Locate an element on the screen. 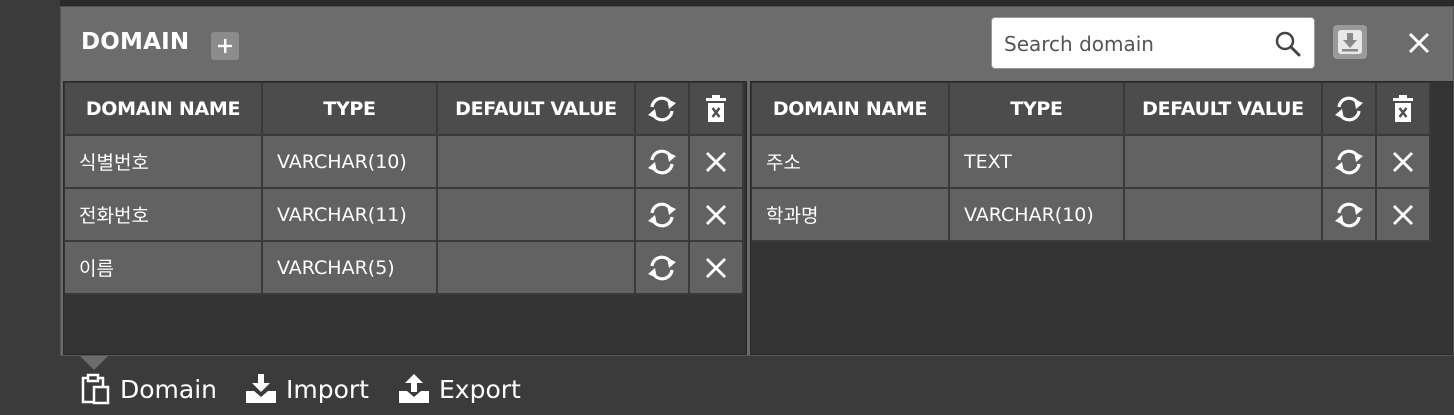 The height and width of the screenshot is (415, 1454). cell-domain-name: 식별번호 is located at coordinates (164, 162).